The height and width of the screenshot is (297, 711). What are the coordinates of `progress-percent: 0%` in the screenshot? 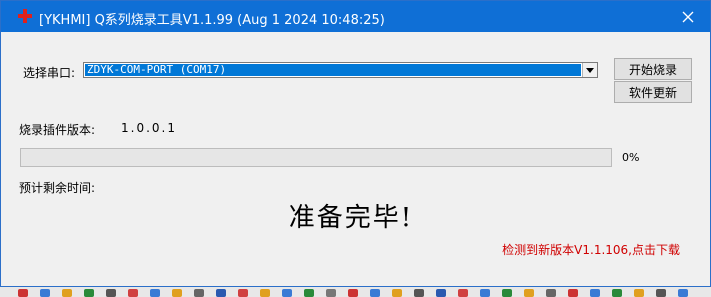 It's located at (631, 157).